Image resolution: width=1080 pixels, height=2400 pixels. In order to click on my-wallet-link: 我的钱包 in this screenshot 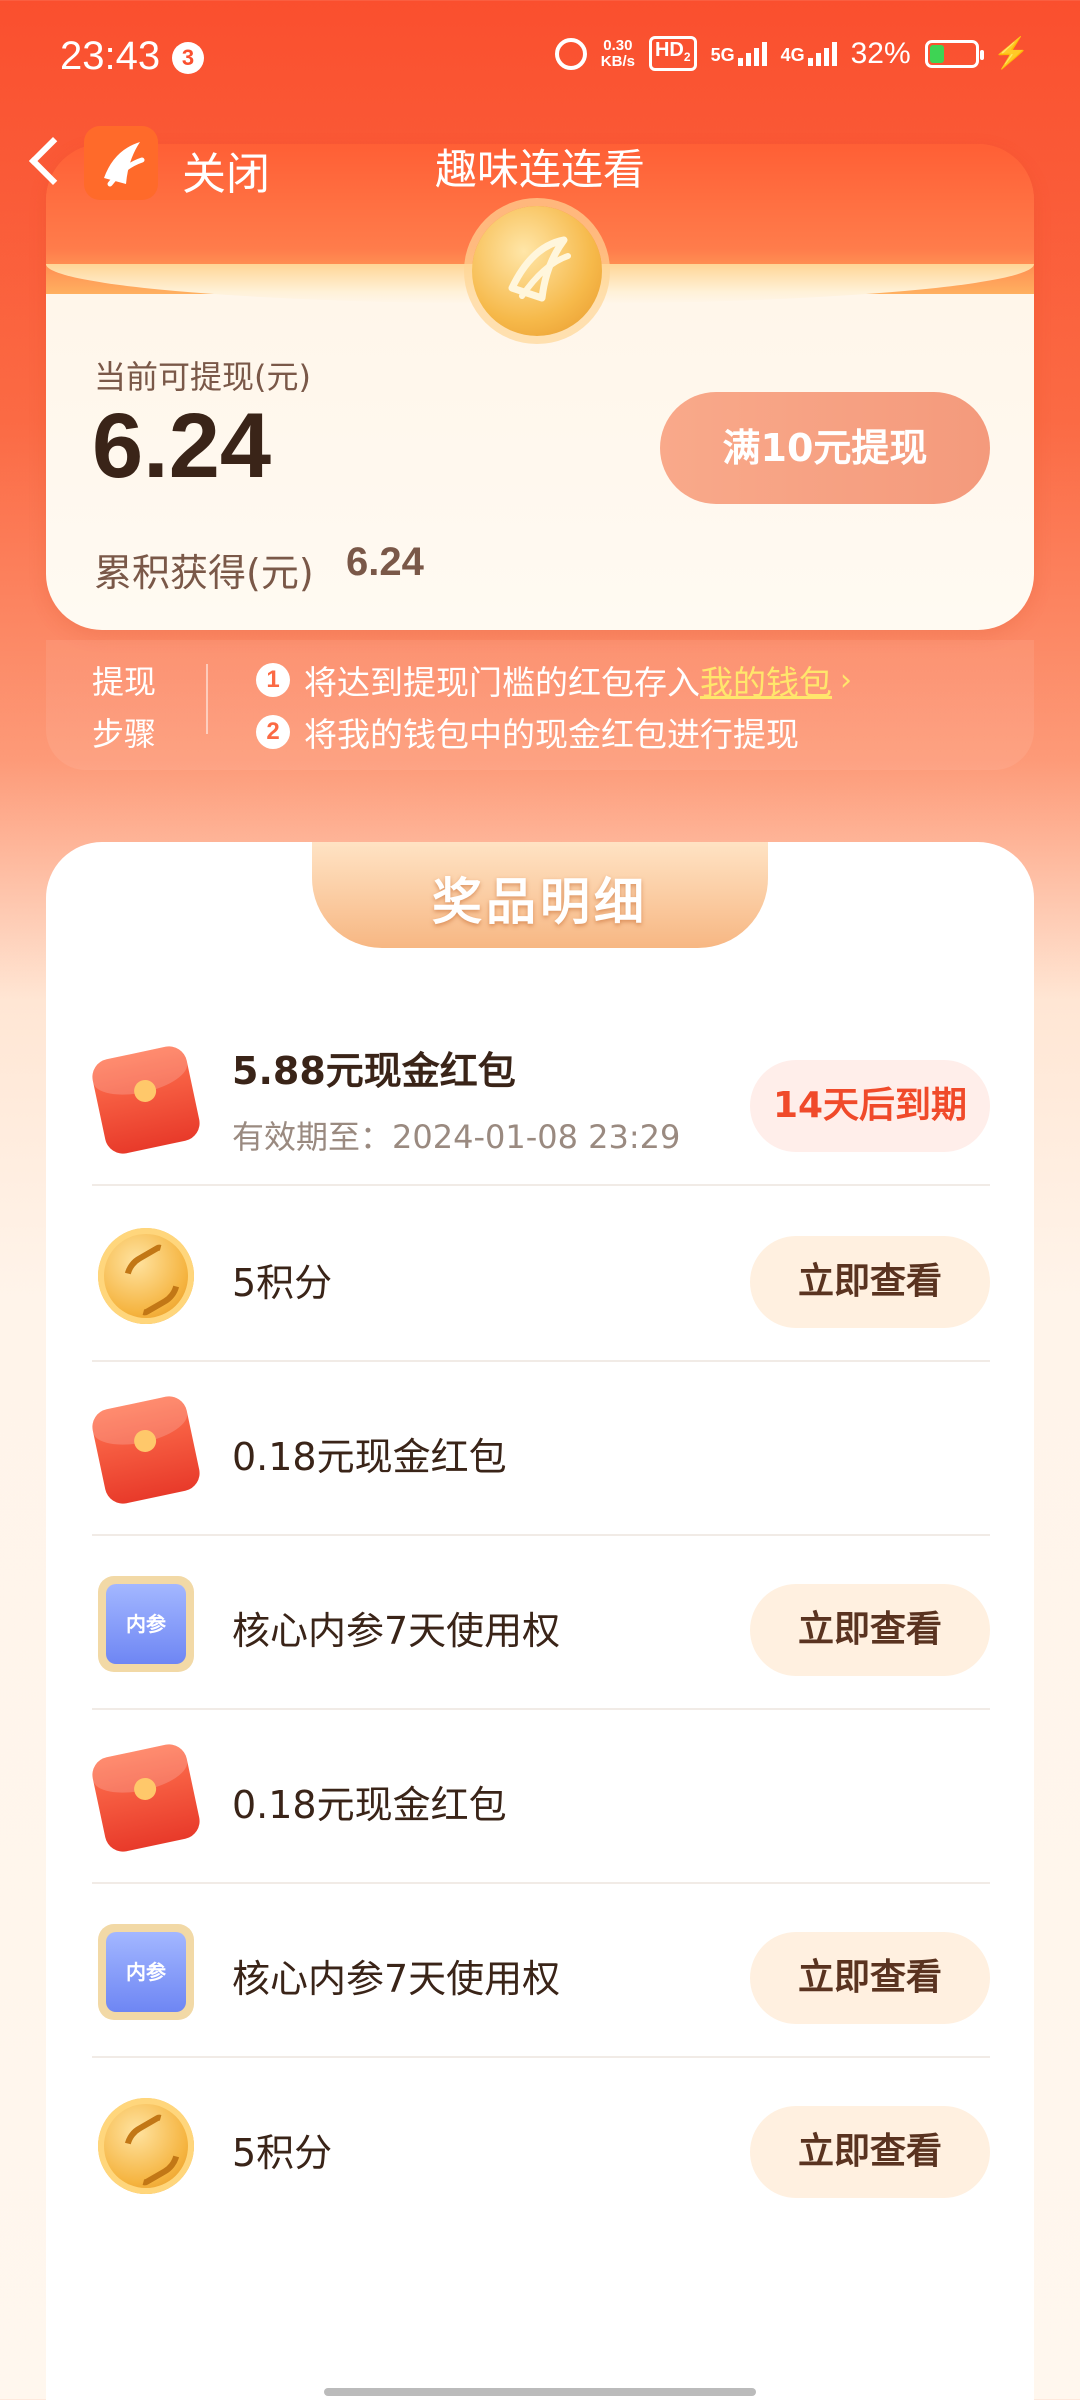, I will do `click(766, 680)`.